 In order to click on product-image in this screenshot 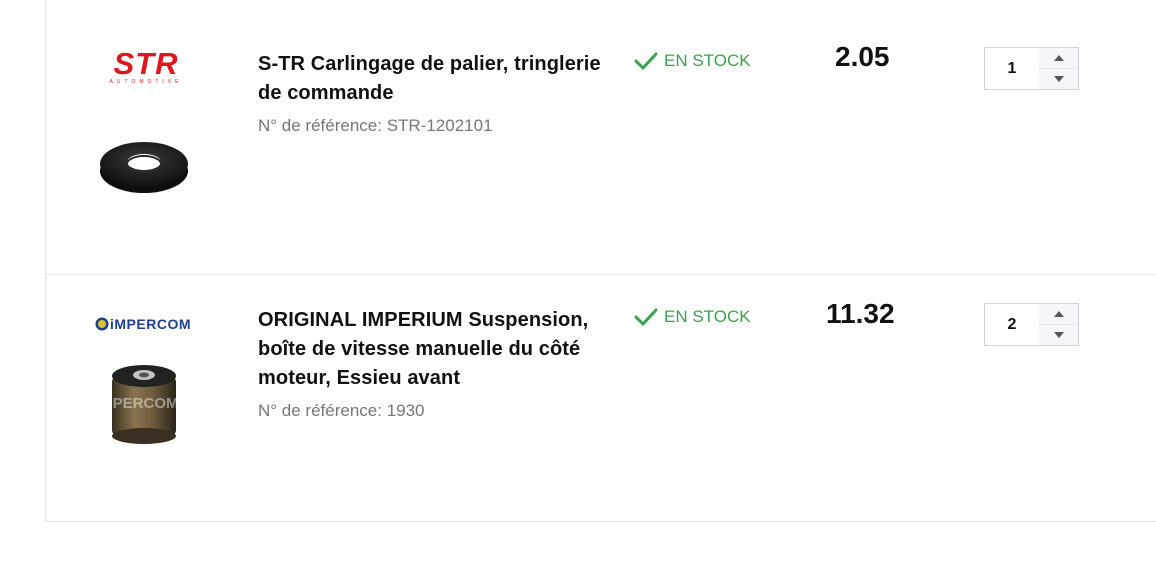, I will do `click(144, 166)`.